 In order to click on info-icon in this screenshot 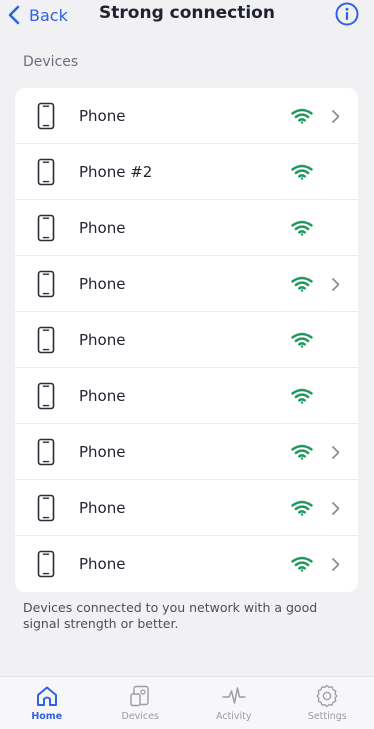, I will do `click(347, 14)`.